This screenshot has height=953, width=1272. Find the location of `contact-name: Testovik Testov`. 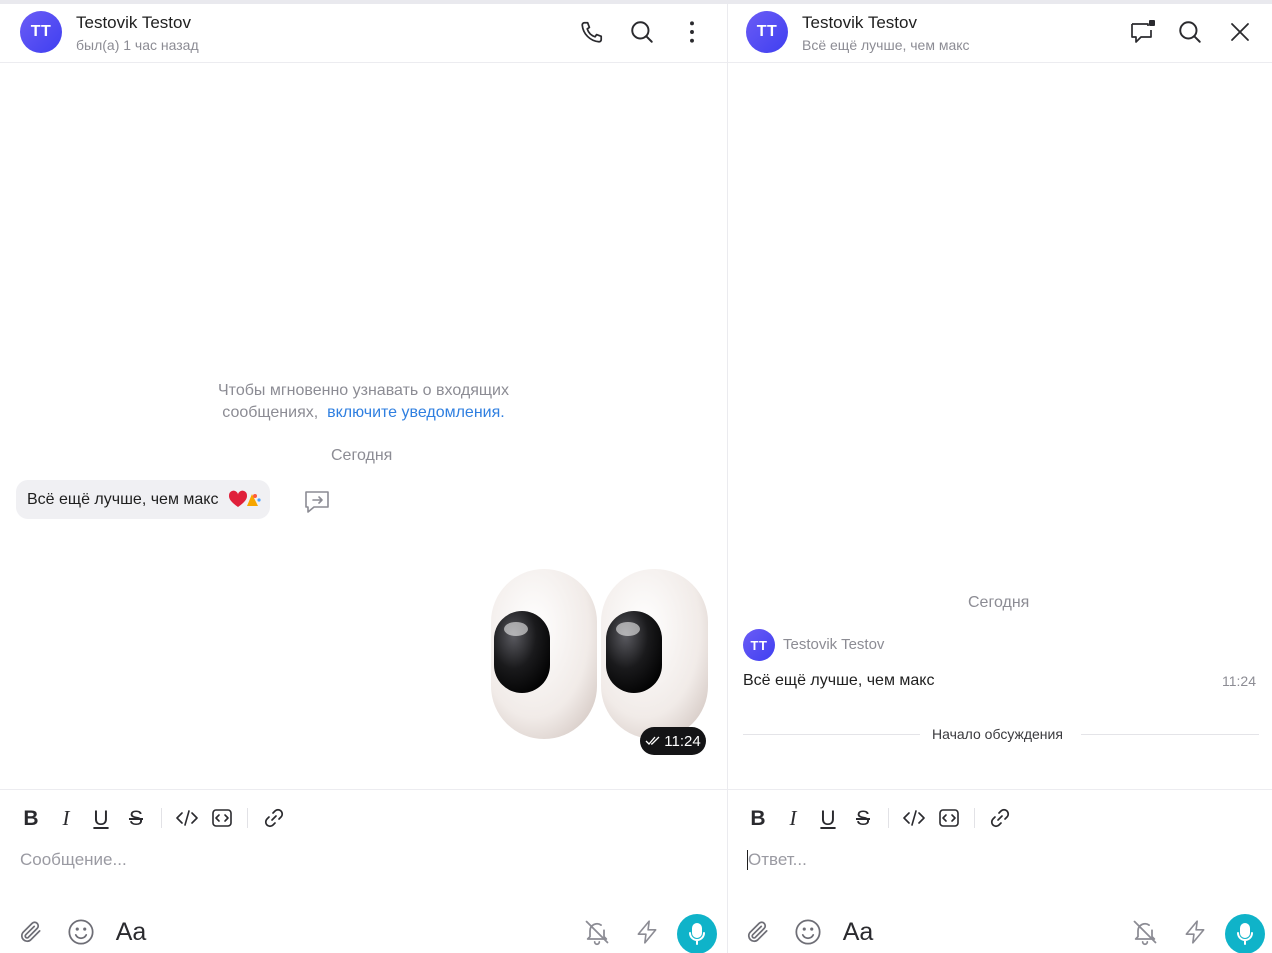

contact-name: Testovik Testov is located at coordinates (133, 23).